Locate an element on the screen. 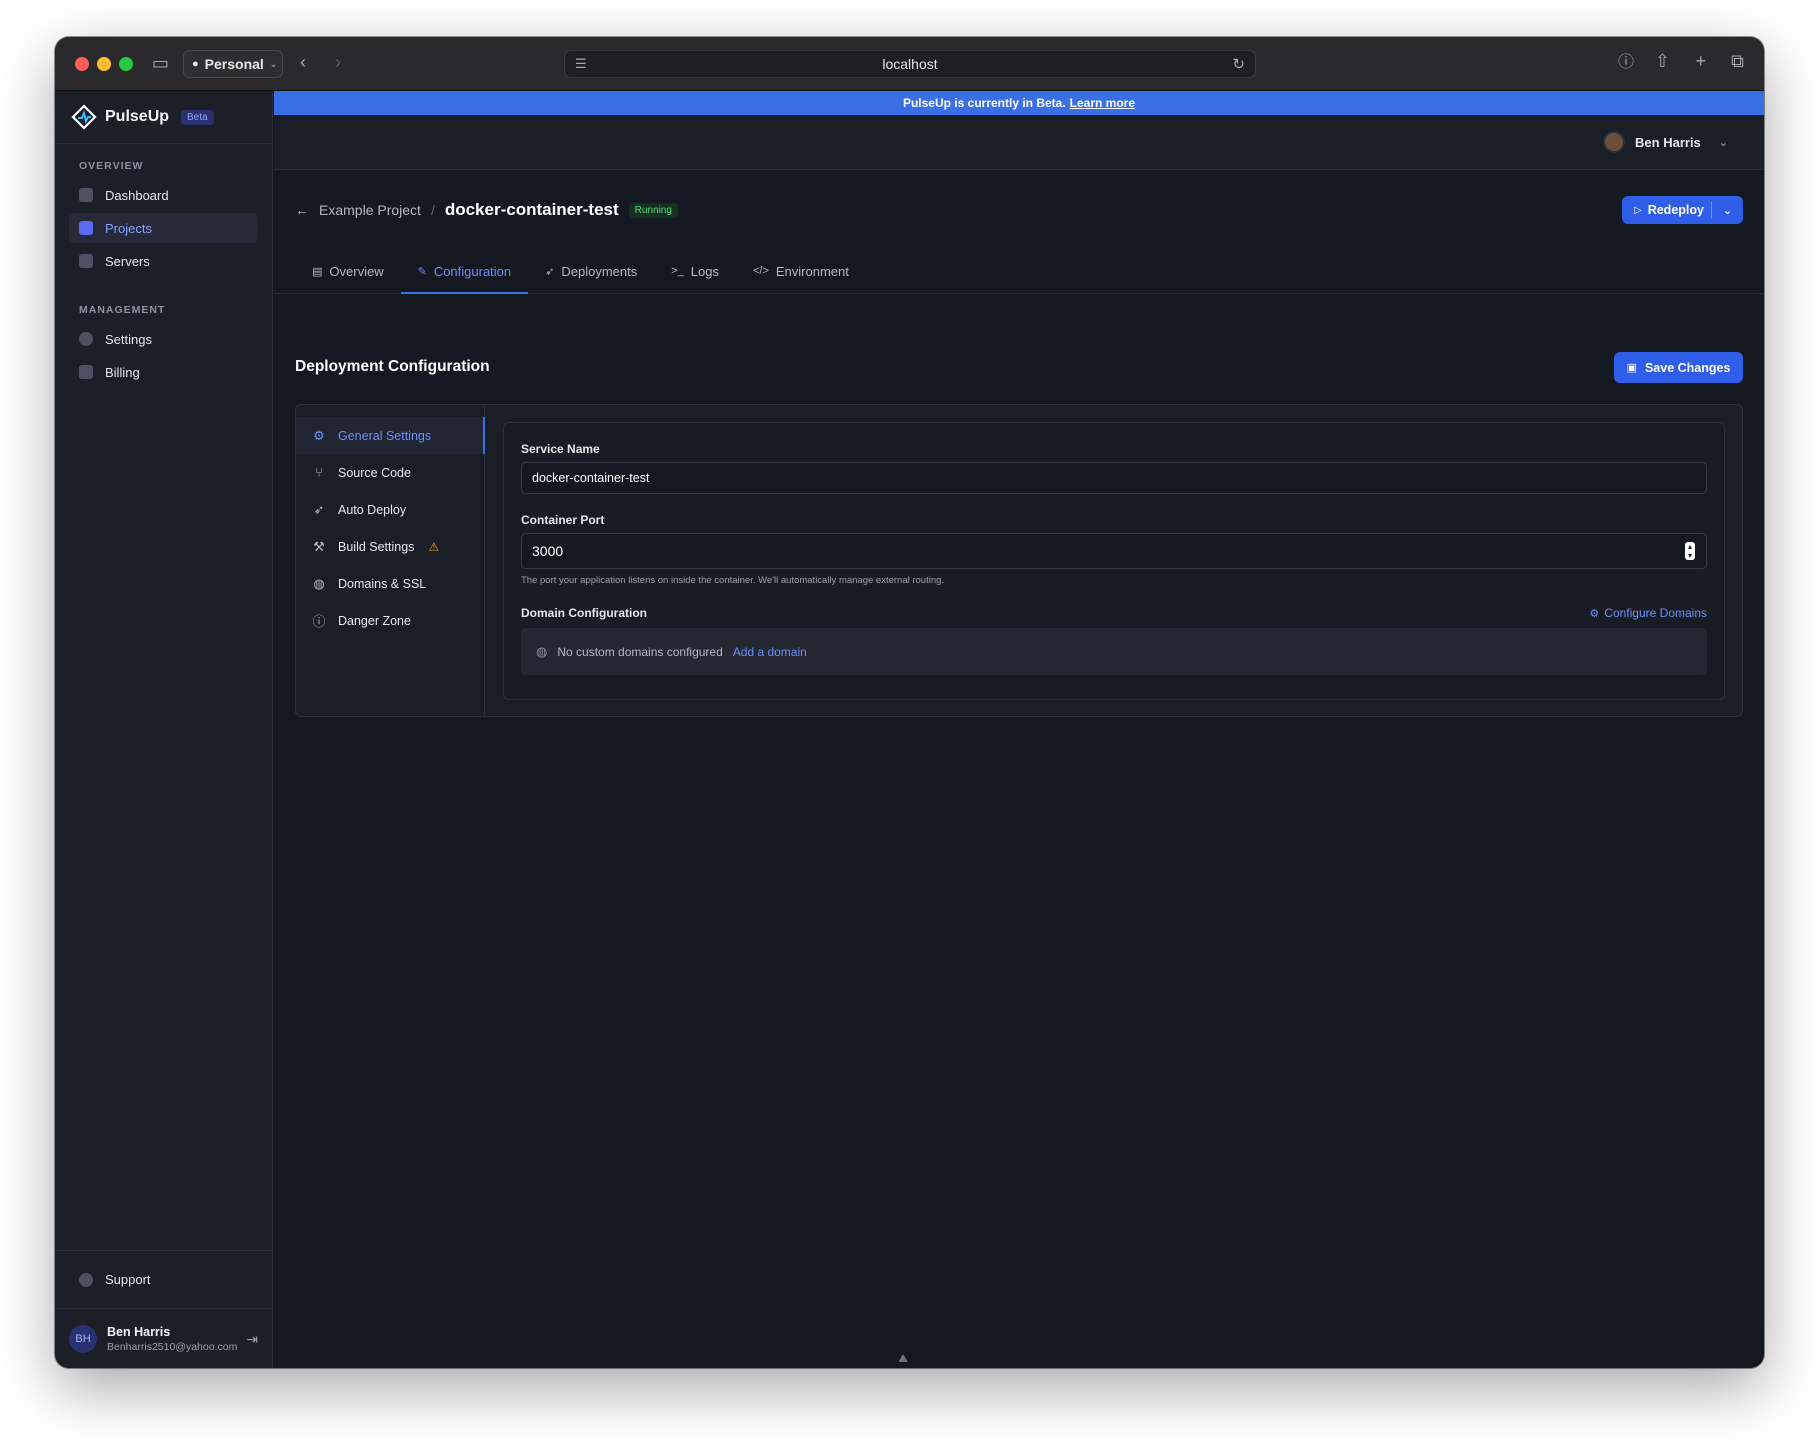 The height and width of the screenshot is (1442, 1819). browser-toolbar: ▭ ● Personal ⌄ ‹ › ☰ localhost ↻ ⓘ ⇧ + ⧉ is located at coordinates (909, 64).